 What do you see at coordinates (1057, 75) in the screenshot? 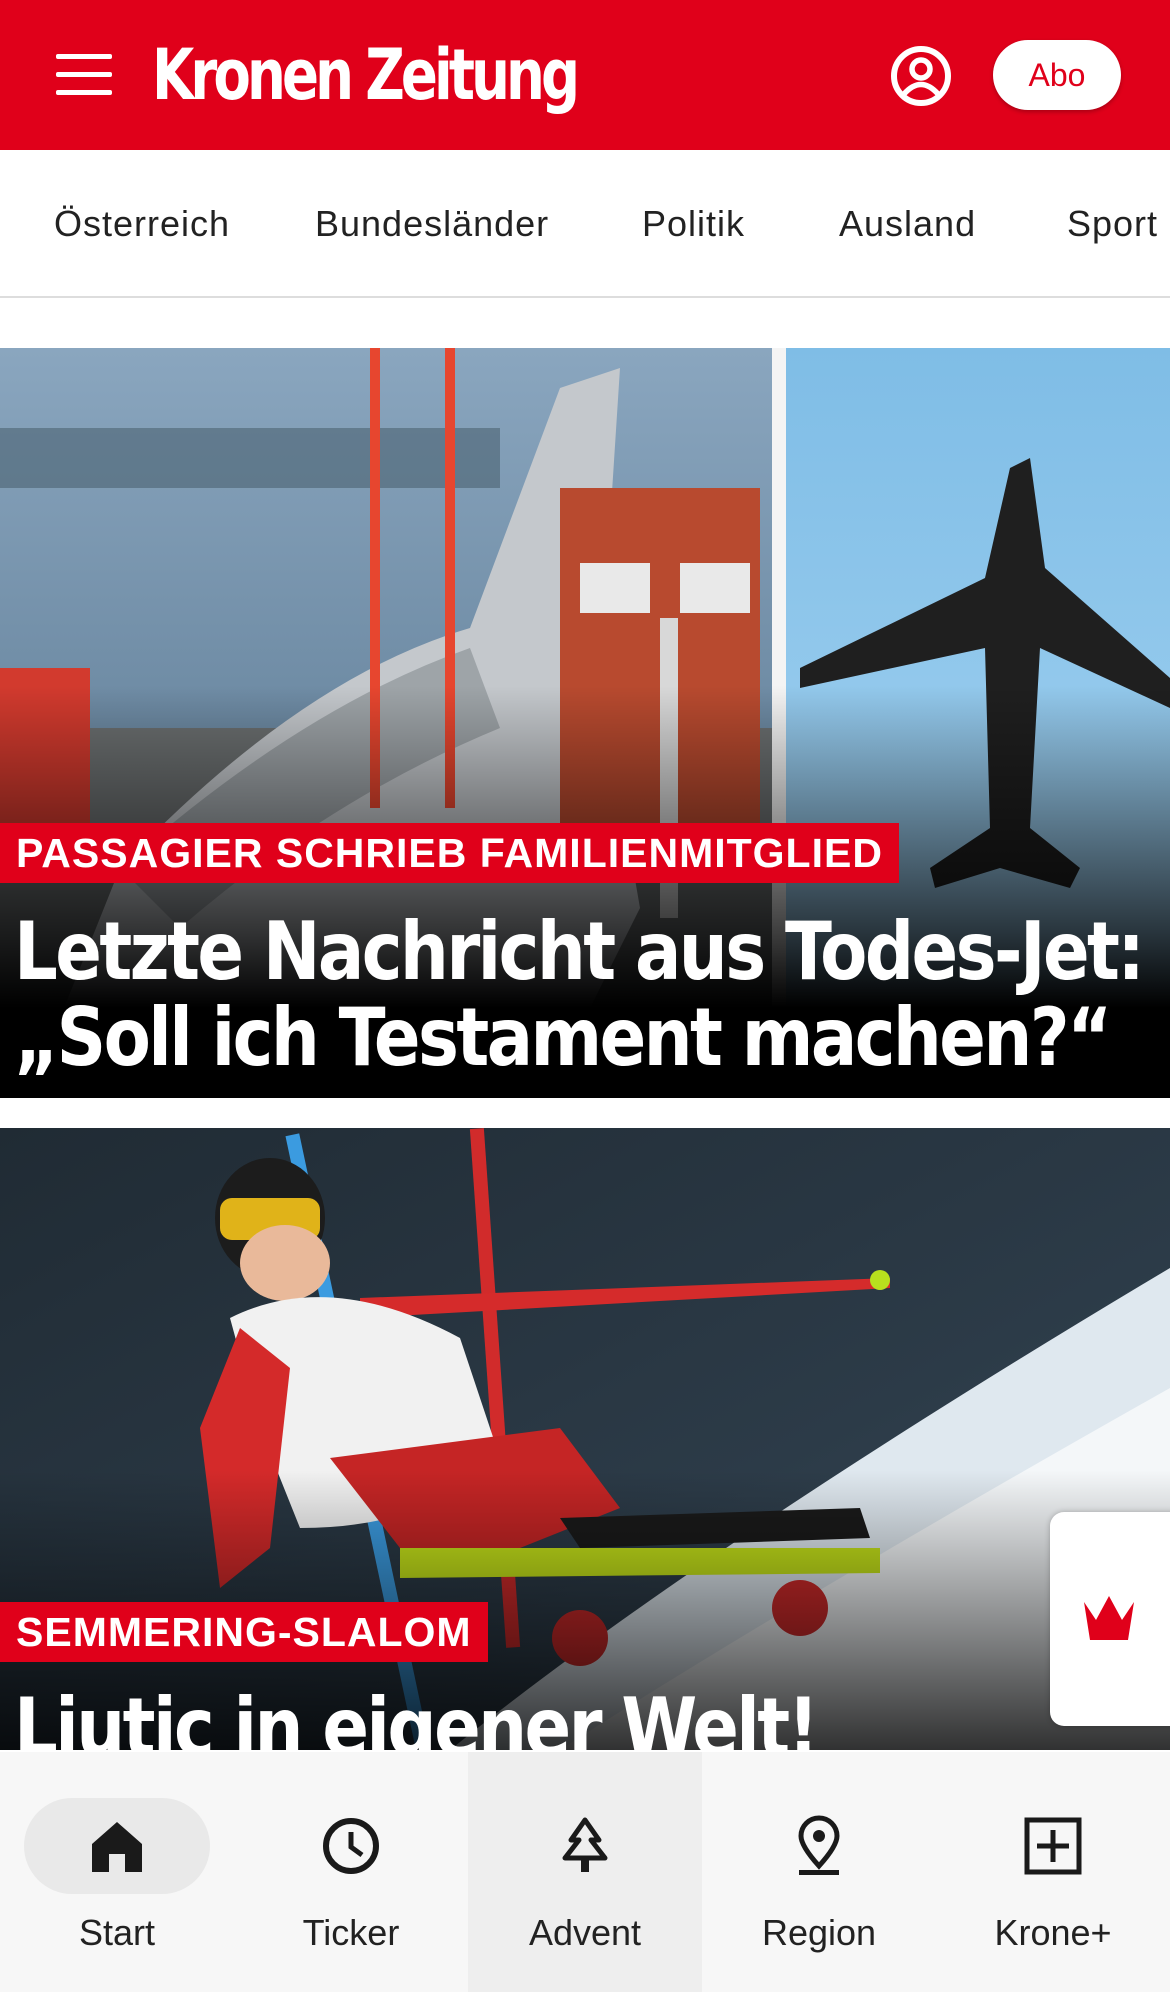
I see `abo-button: Abo` at bounding box center [1057, 75].